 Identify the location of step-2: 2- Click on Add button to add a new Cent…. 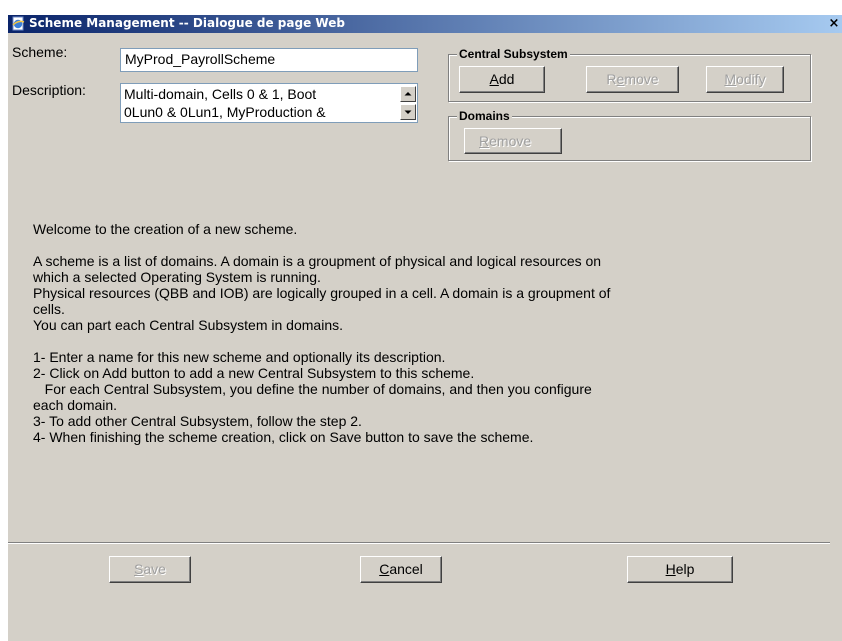
(254, 373).